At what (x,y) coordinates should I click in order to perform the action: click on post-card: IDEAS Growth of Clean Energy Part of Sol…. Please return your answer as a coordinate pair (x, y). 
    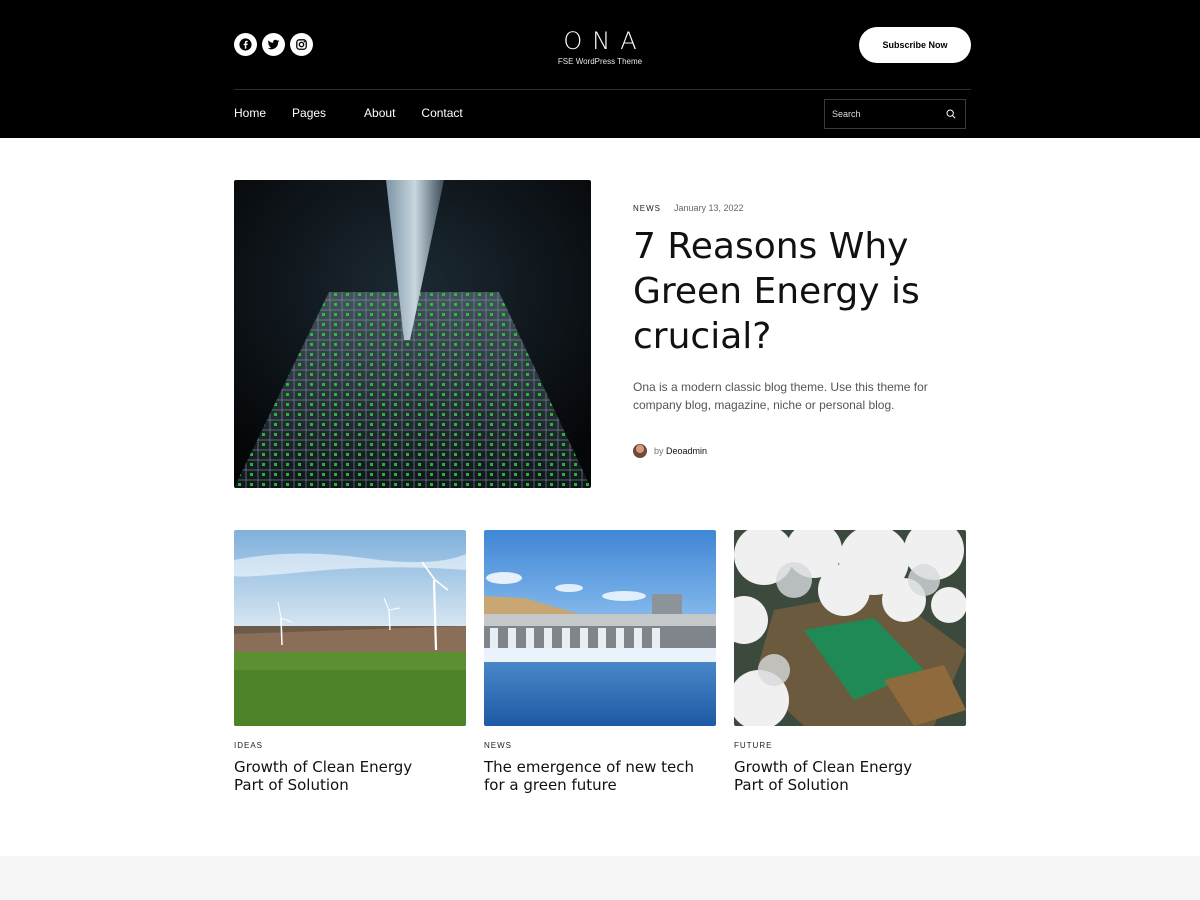
    Looking at the image, I should click on (350, 662).